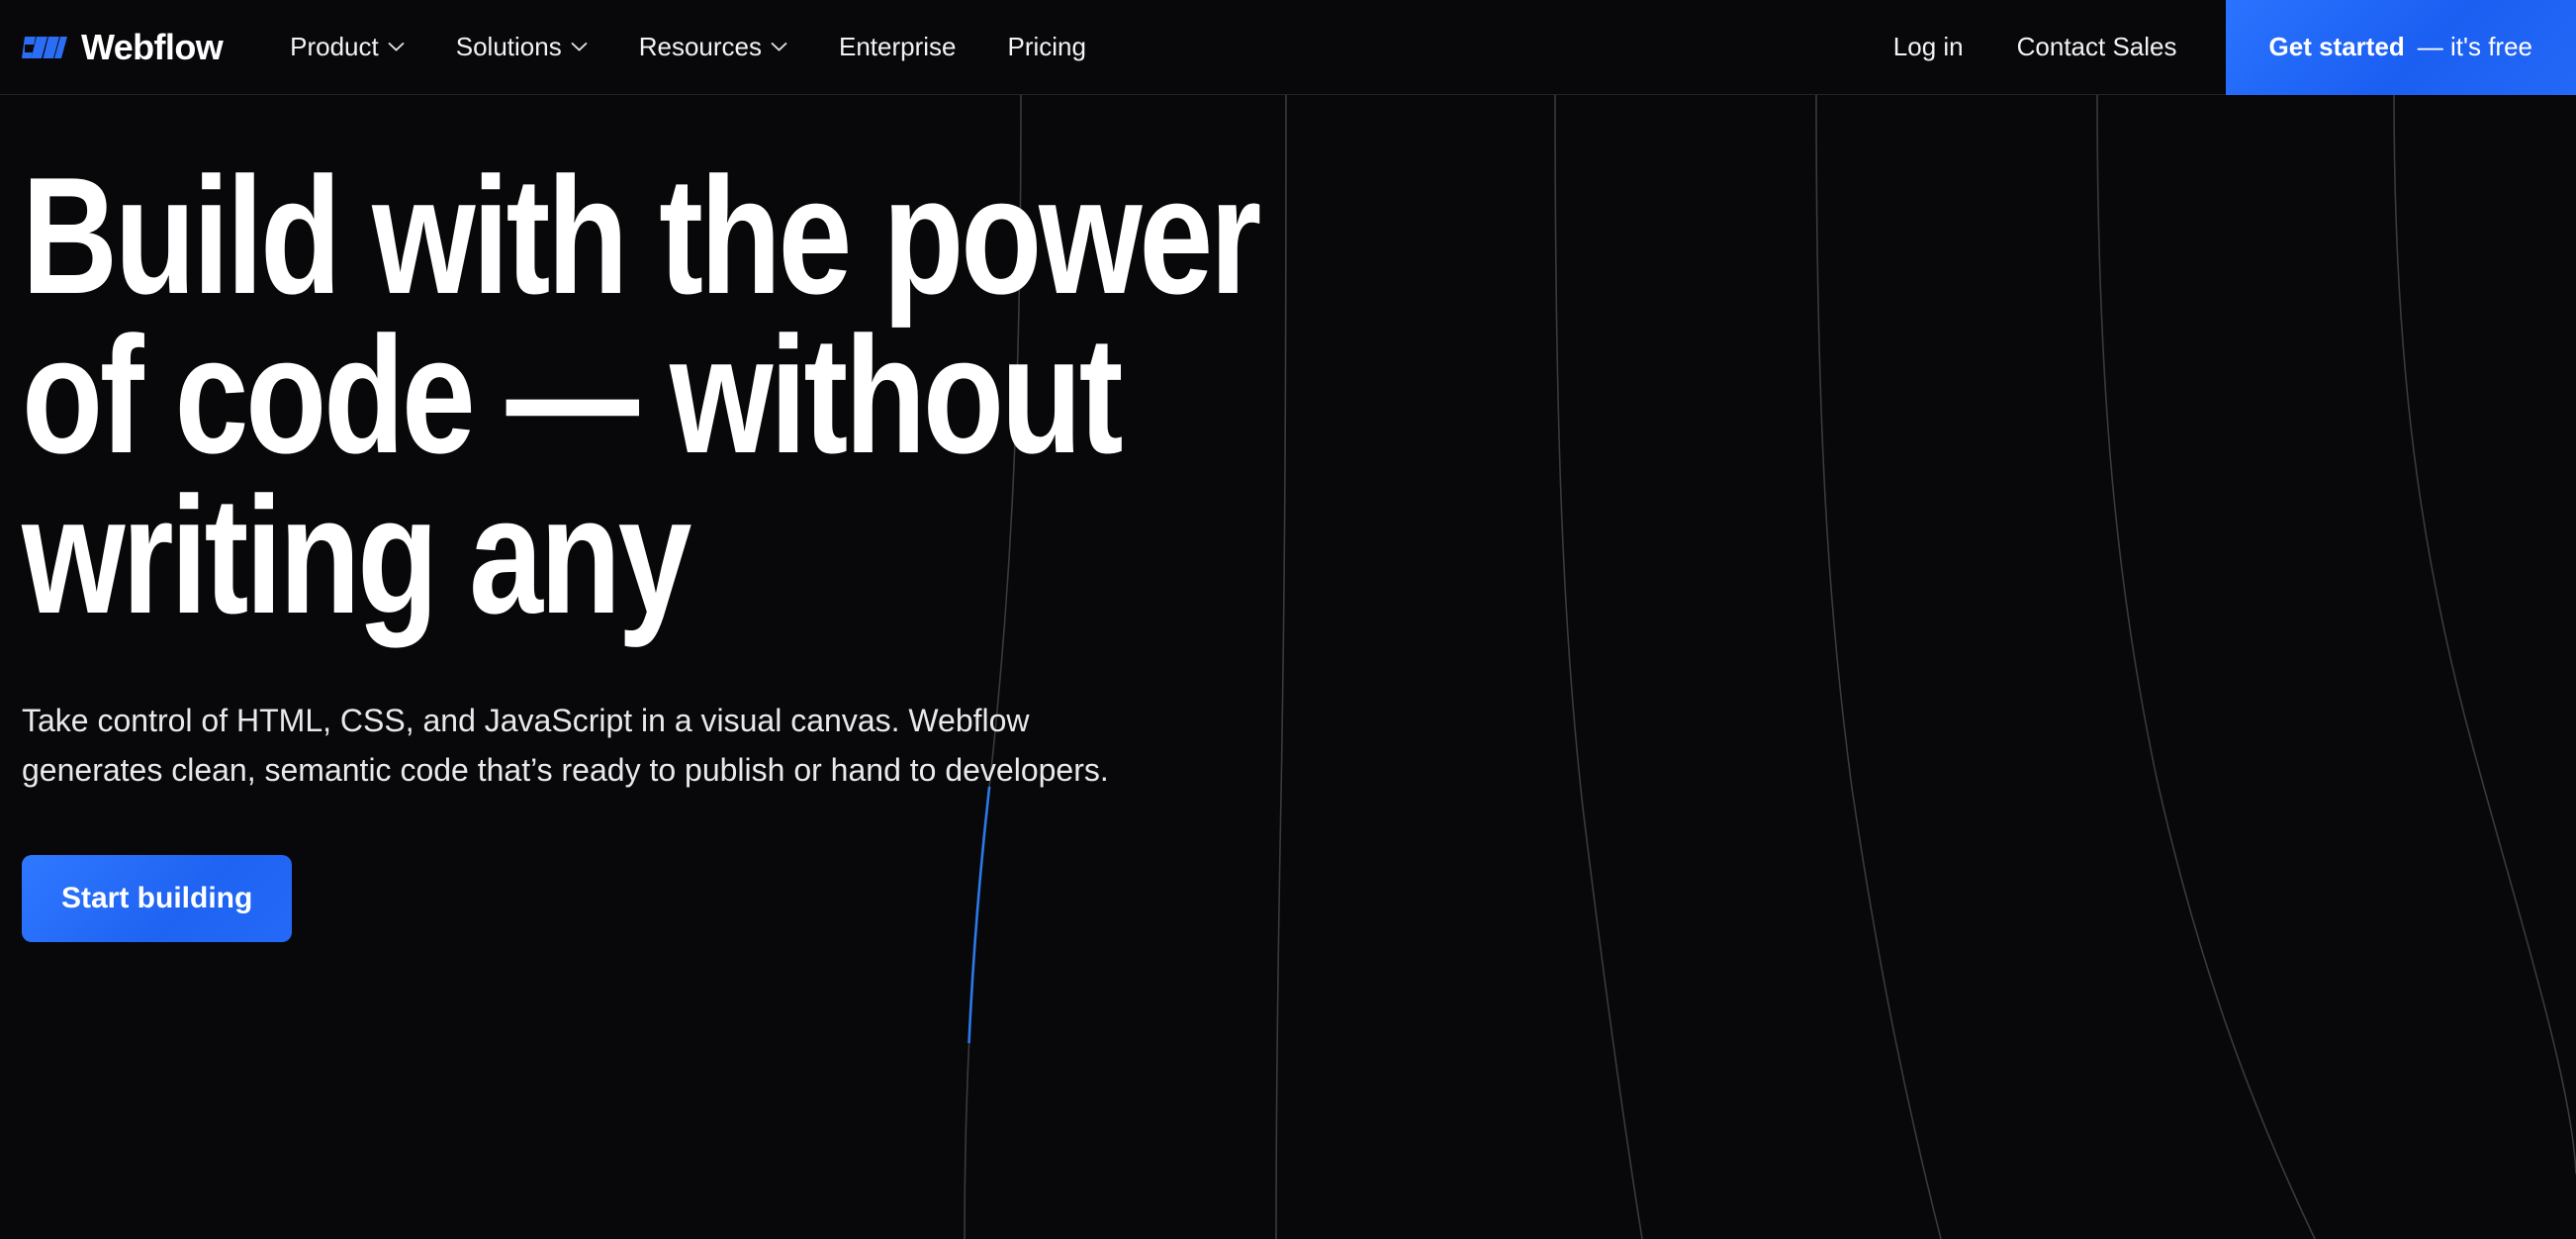  Describe the element at coordinates (356, 554) in the screenshot. I see `headline-line-3: writing any` at that location.